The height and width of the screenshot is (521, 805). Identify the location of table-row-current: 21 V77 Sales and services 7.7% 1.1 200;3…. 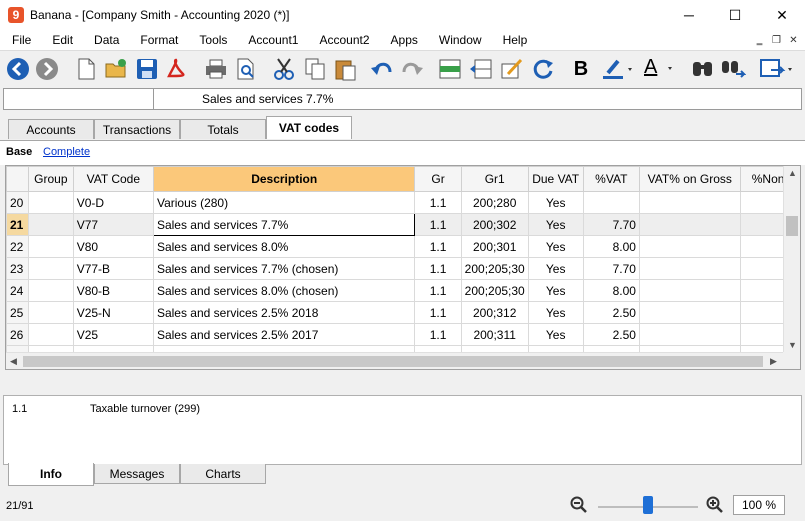
(403, 224).